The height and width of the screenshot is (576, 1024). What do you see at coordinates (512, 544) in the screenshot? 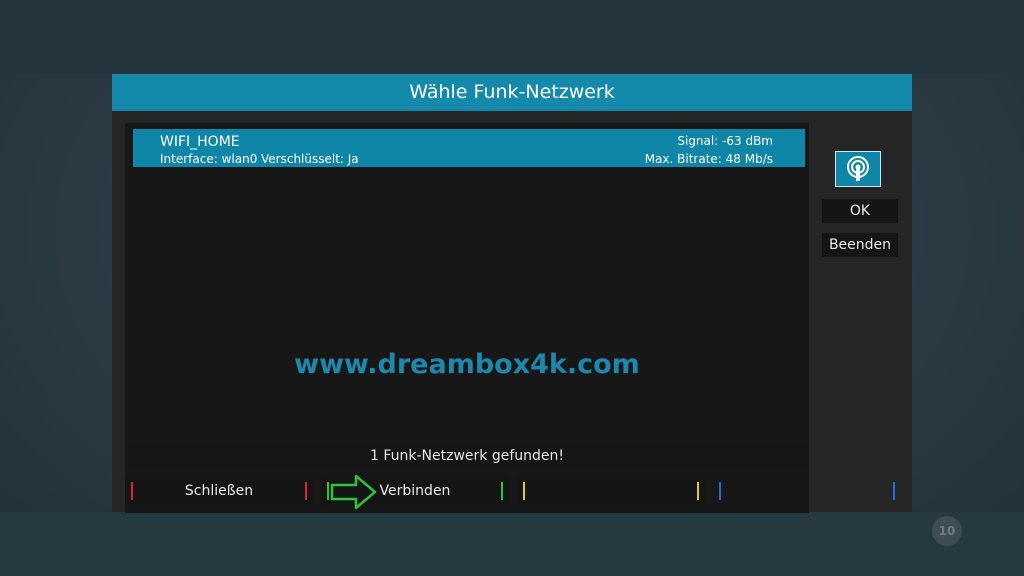
I see `background-bottom` at bounding box center [512, 544].